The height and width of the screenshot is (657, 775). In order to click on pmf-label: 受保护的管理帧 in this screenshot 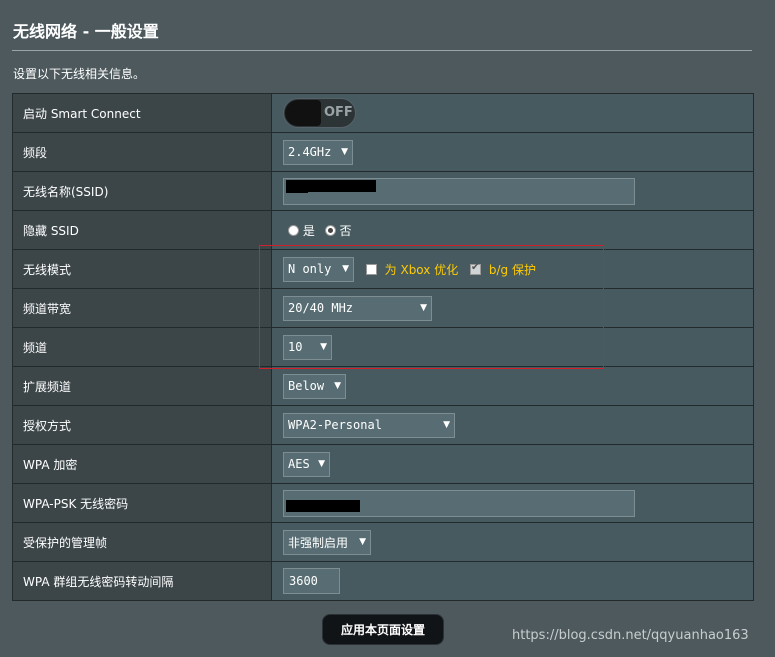, I will do `click(142, 542)`.